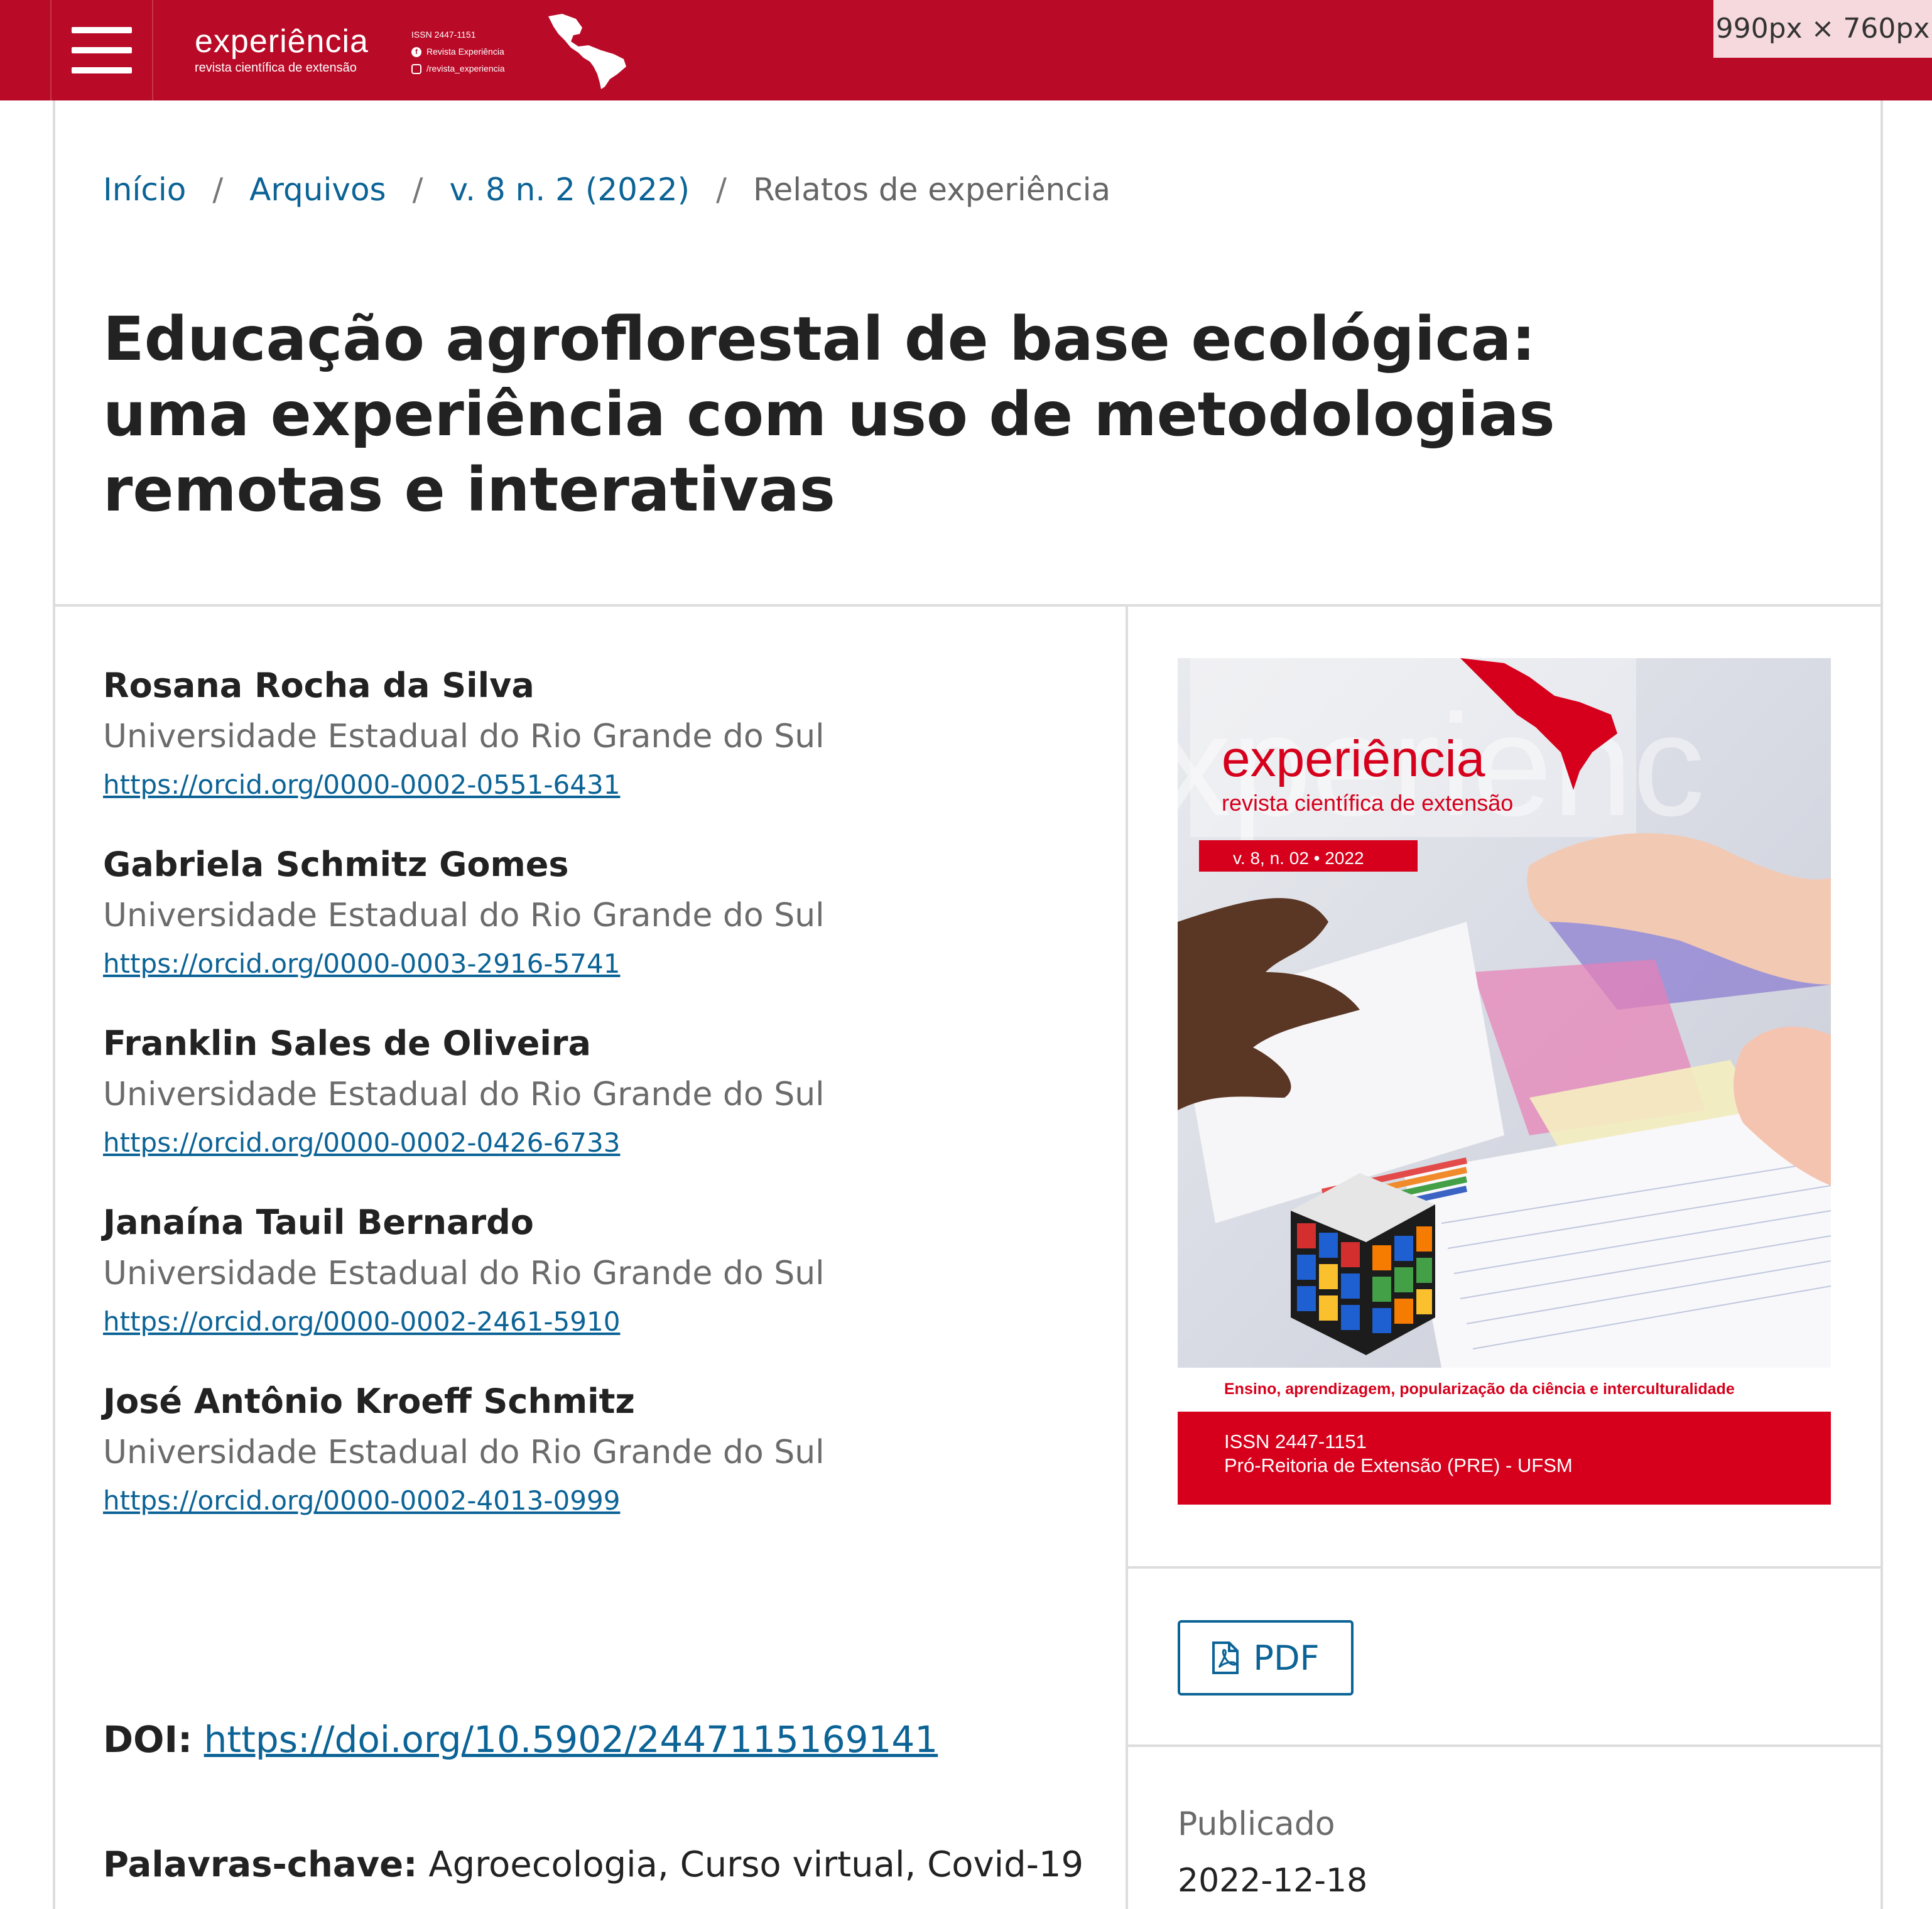 The width and height of the screenshot is (1932, 1909). What do you see at coordinates (361, 963) in the screenshot?
I see `author-orcid-link: https://orcid.org/0000-0003-2916-5741` at bounding box center [361, 963].